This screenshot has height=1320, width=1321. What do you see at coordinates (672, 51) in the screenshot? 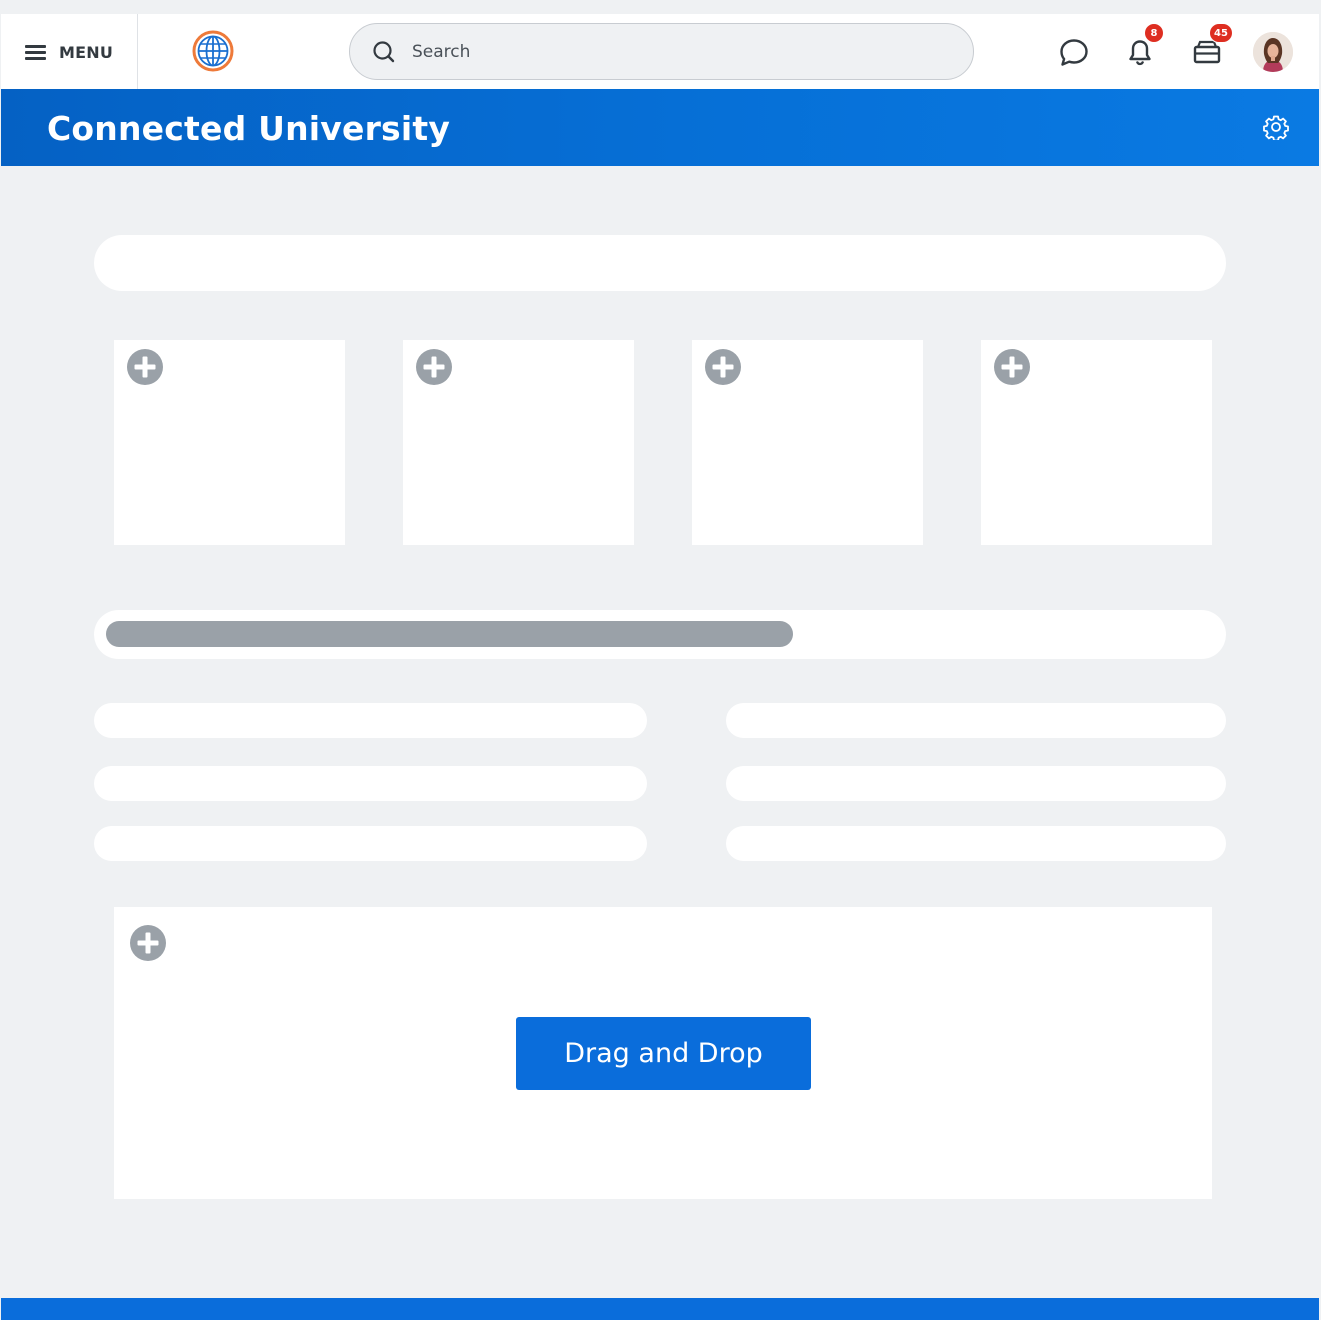
I see `search-input` at bounding box center [672, 51].